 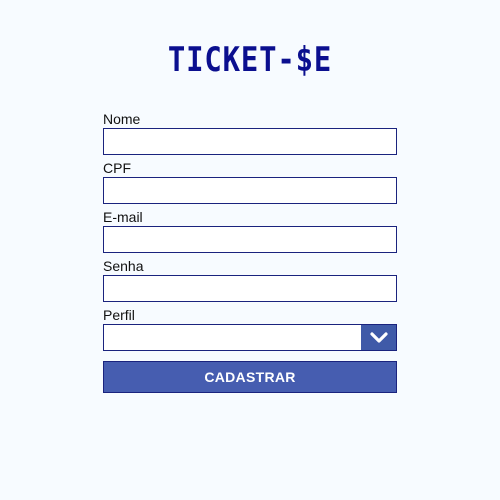 I want to click on password-field-group: Senha, so click(x=250, y=280).